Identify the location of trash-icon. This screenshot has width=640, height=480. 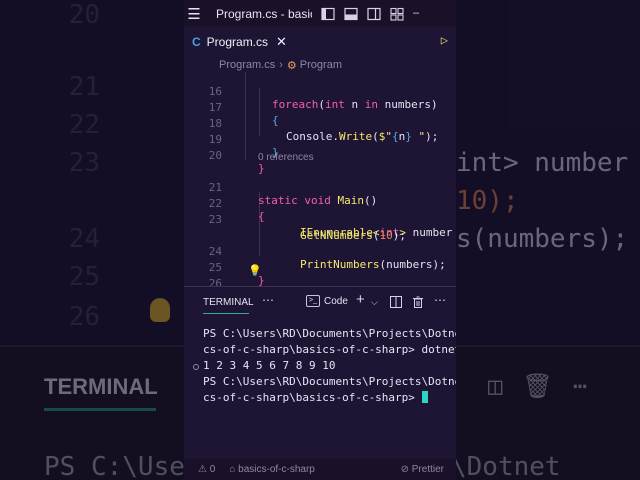
(418, 302).